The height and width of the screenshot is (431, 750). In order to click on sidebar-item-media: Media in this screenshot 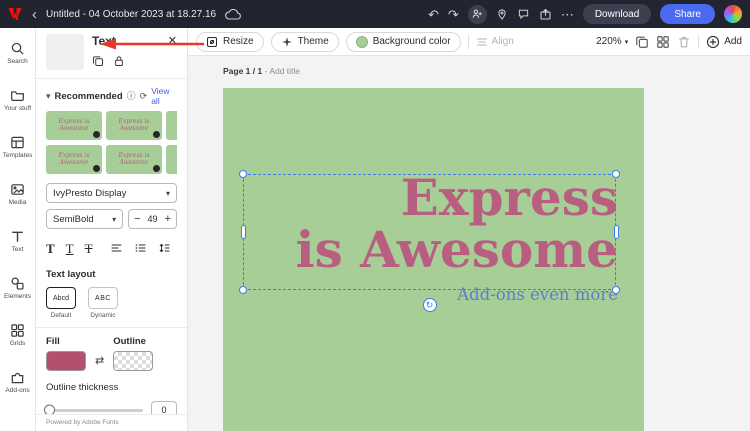, I will do `click(18, 194)`.